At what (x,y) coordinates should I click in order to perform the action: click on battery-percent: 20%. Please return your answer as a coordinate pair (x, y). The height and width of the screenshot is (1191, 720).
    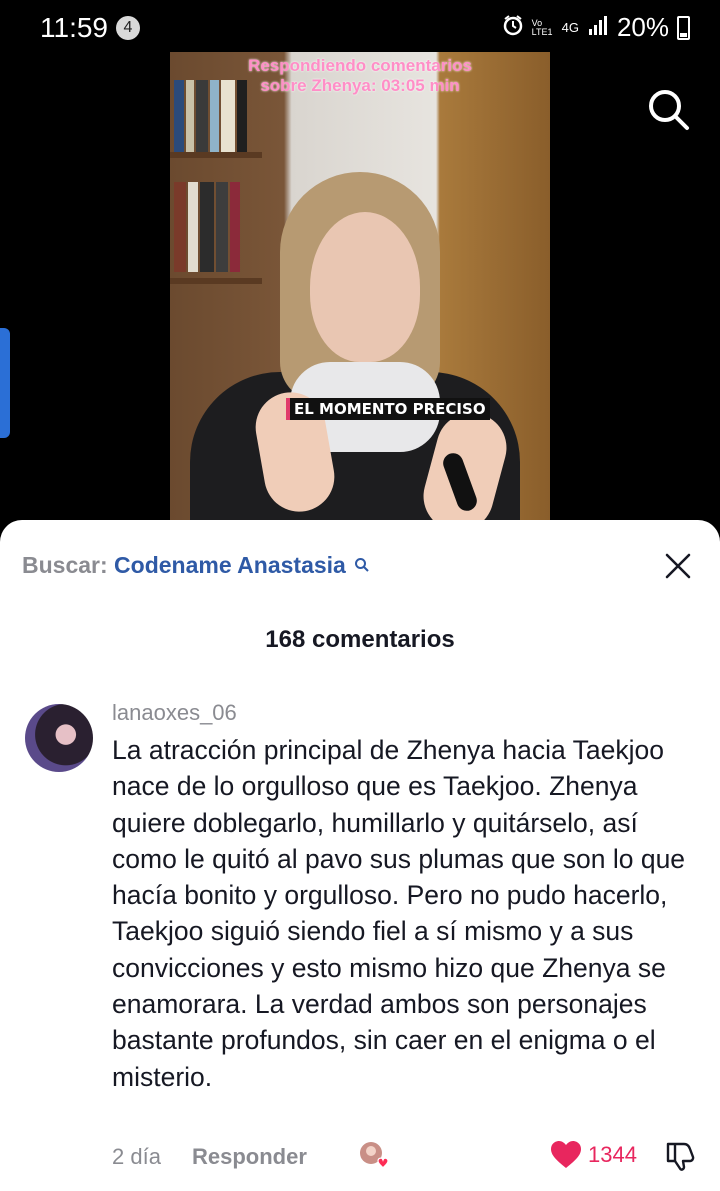
    Looking at the image, I should click on (642, 27).